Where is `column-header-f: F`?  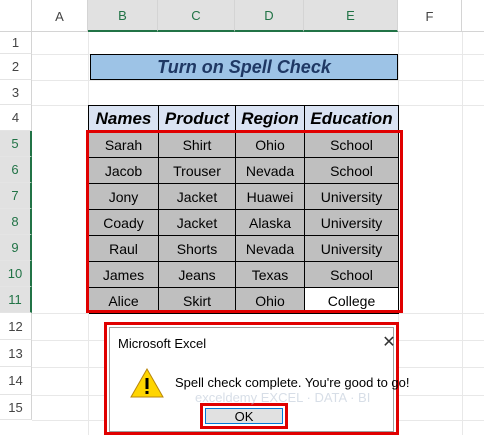 column-header-f: F is located at coordinates (430, 16).